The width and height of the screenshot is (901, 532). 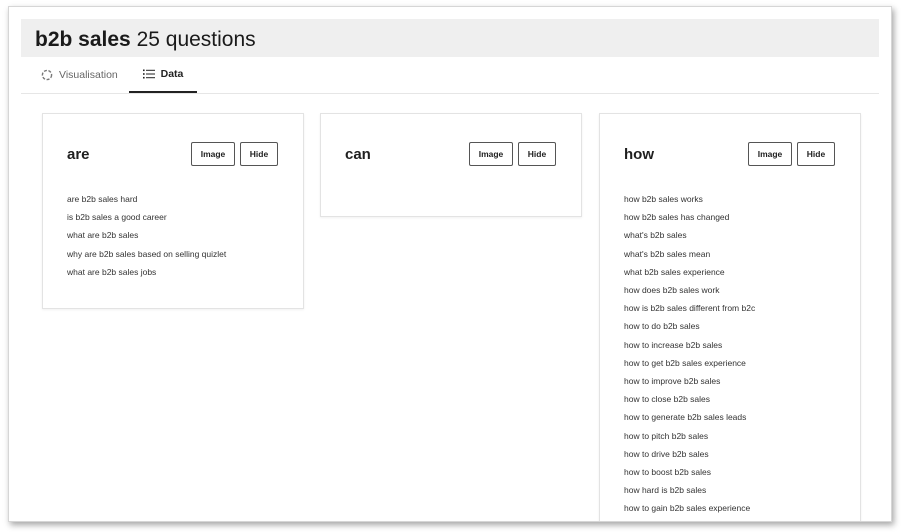 What do you see at coordinates (689, 454) in the screenshot?
I see `list-item: how to drive b2b sales` at bounding box center [689, 454].